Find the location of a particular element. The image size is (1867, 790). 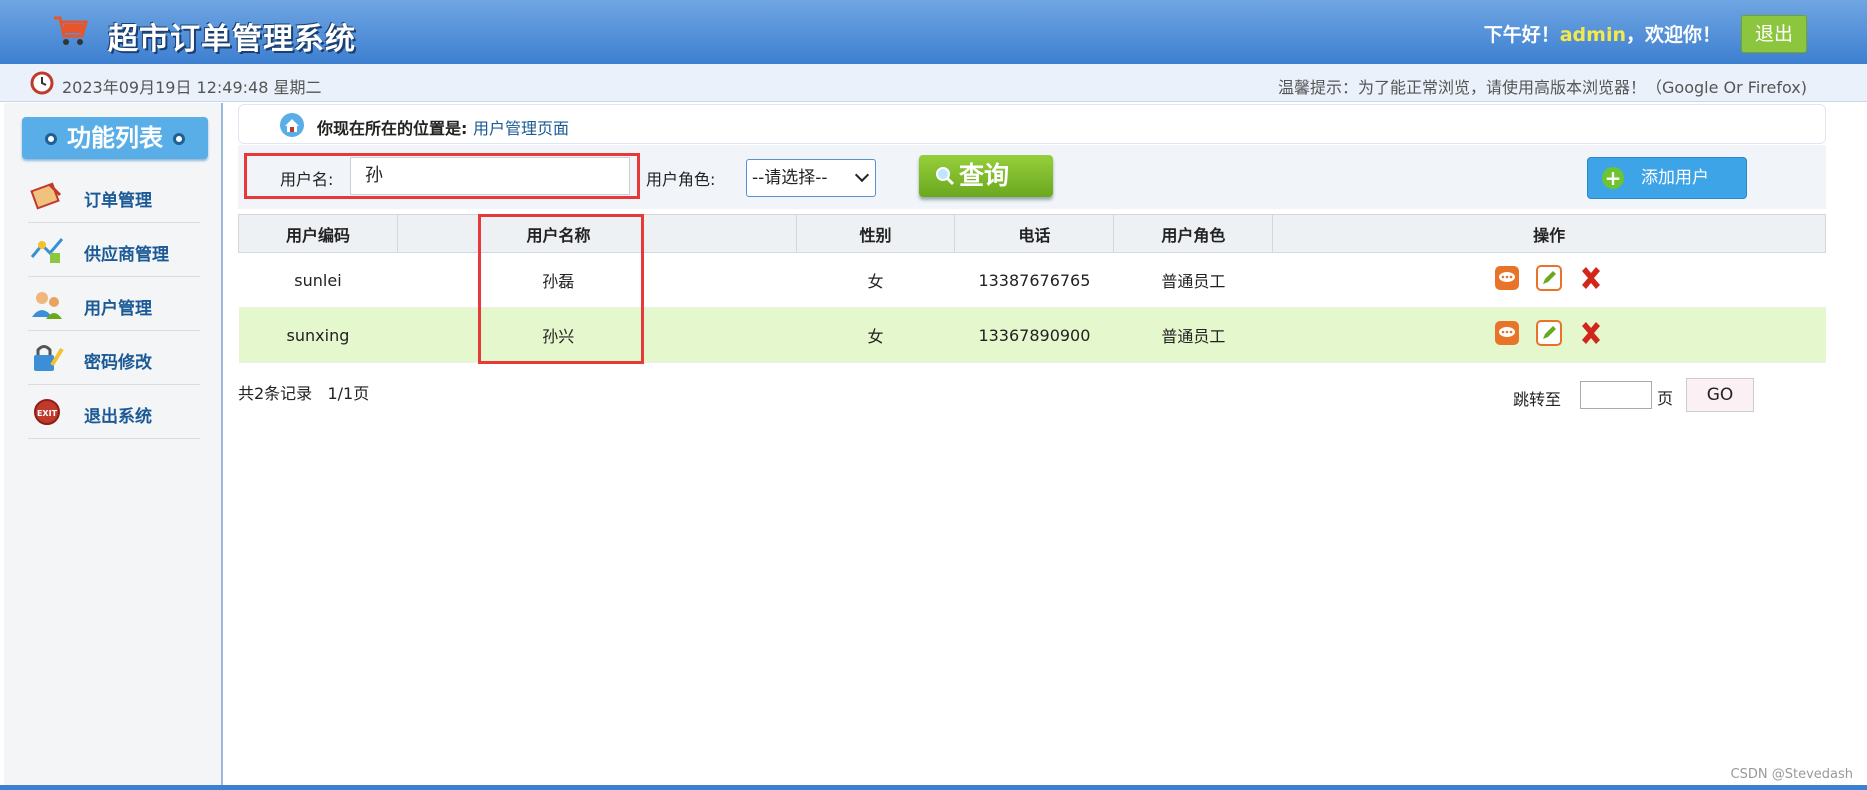

order-icon is located at coordinates (46, 196).